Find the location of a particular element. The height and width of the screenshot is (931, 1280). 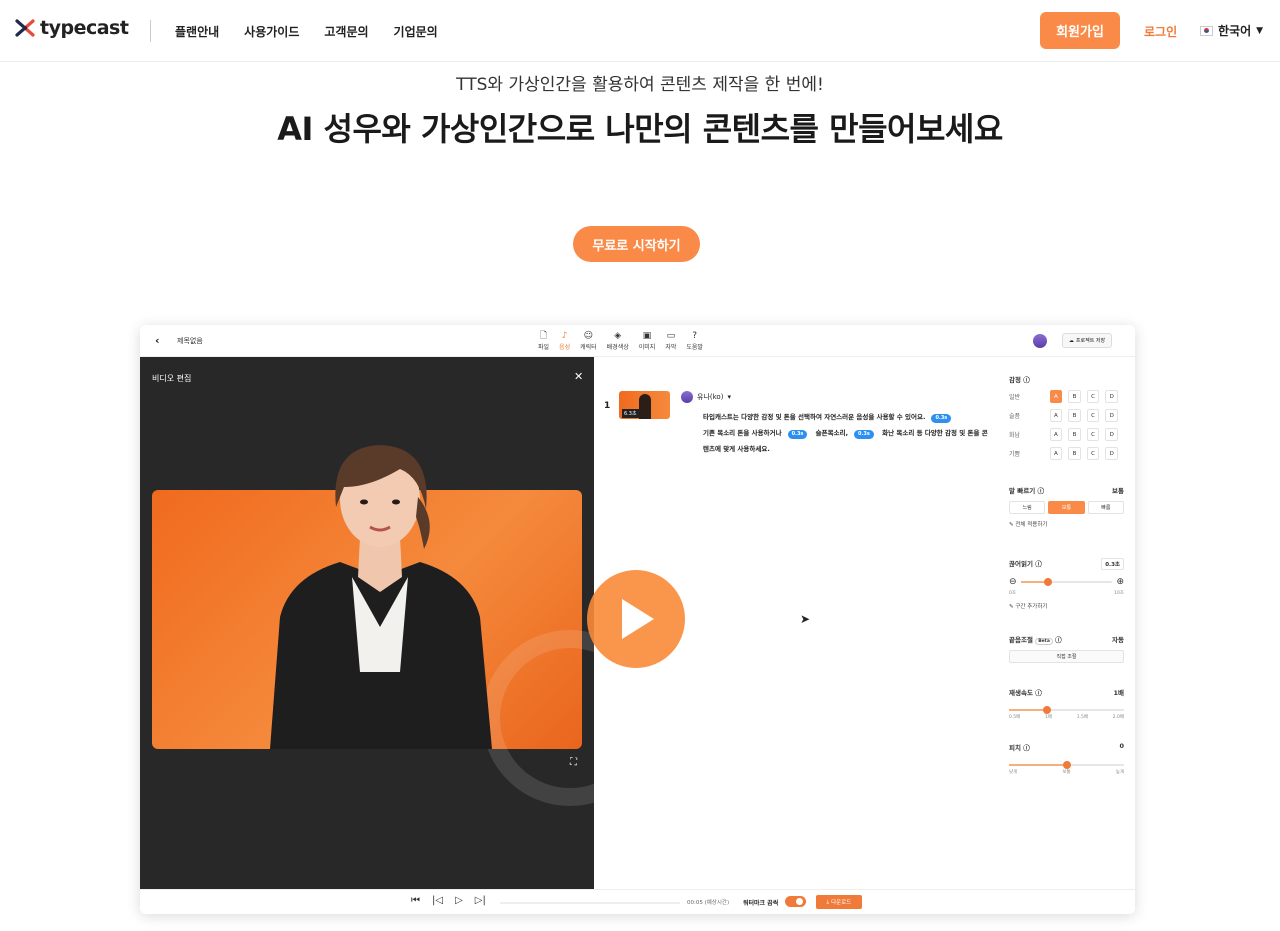

tool-background-color: ◈ 배경색상 is located at coordinates (618, 341).